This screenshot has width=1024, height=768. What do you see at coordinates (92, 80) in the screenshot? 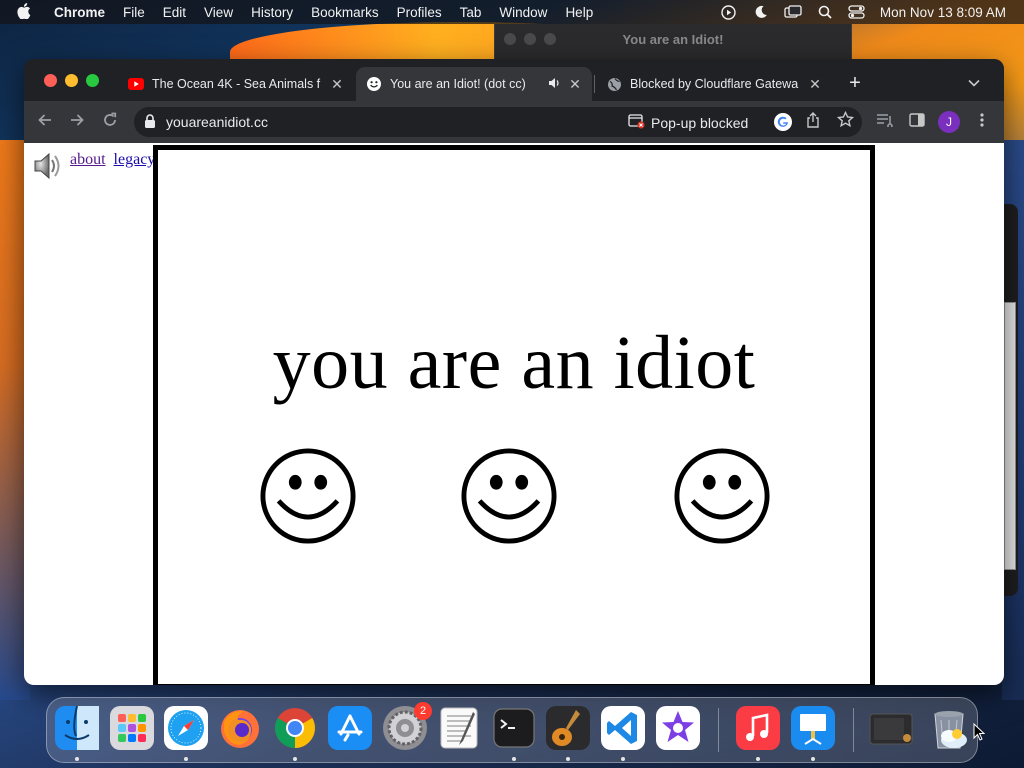
I see `zoom-window-button` at bounding box center [92, 80].